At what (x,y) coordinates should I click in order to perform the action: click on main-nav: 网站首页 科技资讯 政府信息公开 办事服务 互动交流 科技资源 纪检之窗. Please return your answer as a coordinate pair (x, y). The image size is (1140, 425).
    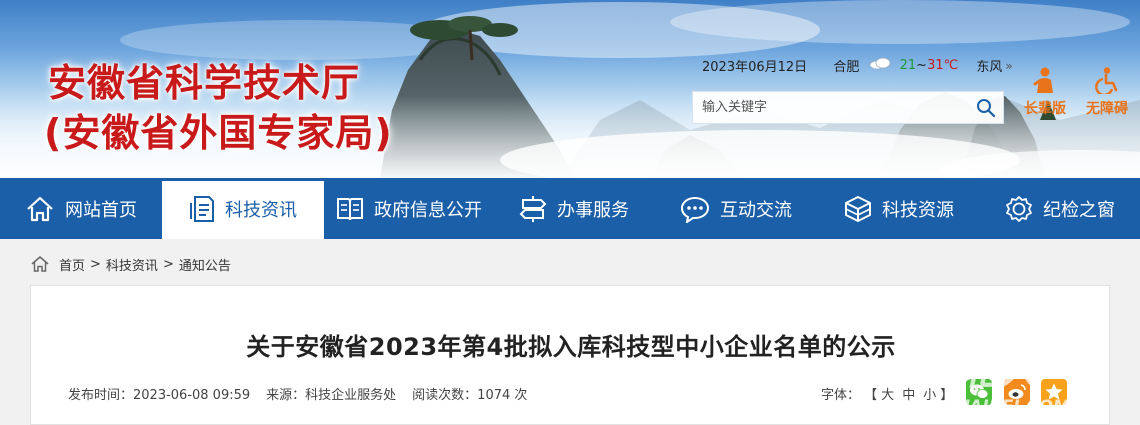
    Looking at the image, I should click on (570, 208).